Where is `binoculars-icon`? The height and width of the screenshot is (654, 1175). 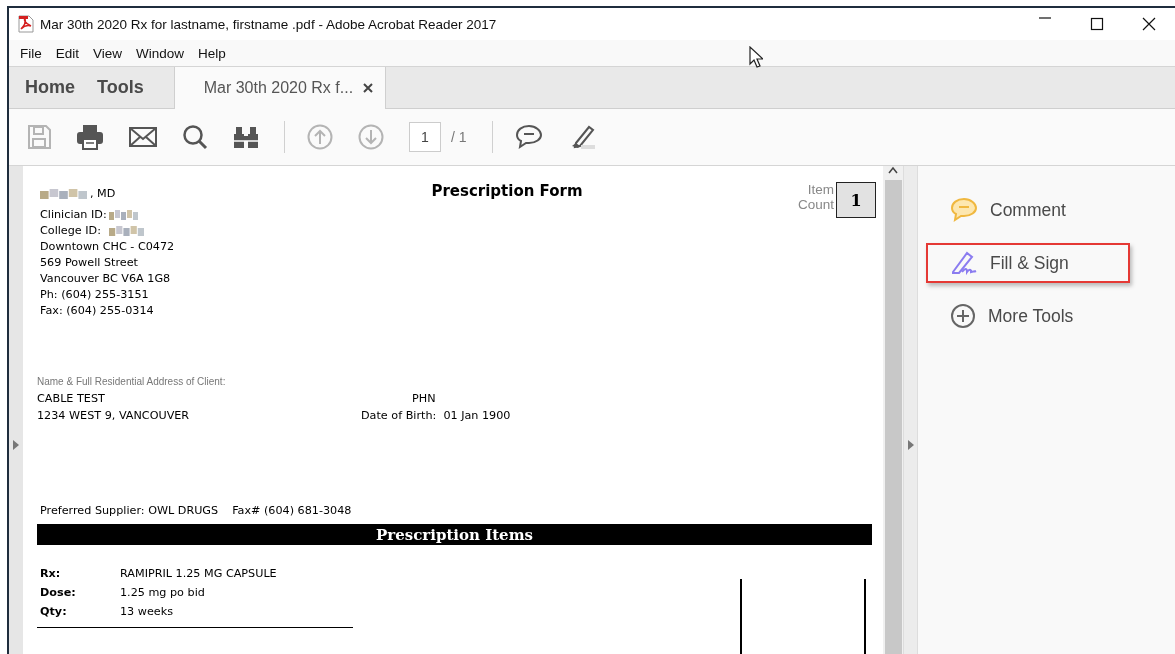 binoculars-icon is located at coordinates (246, 137).